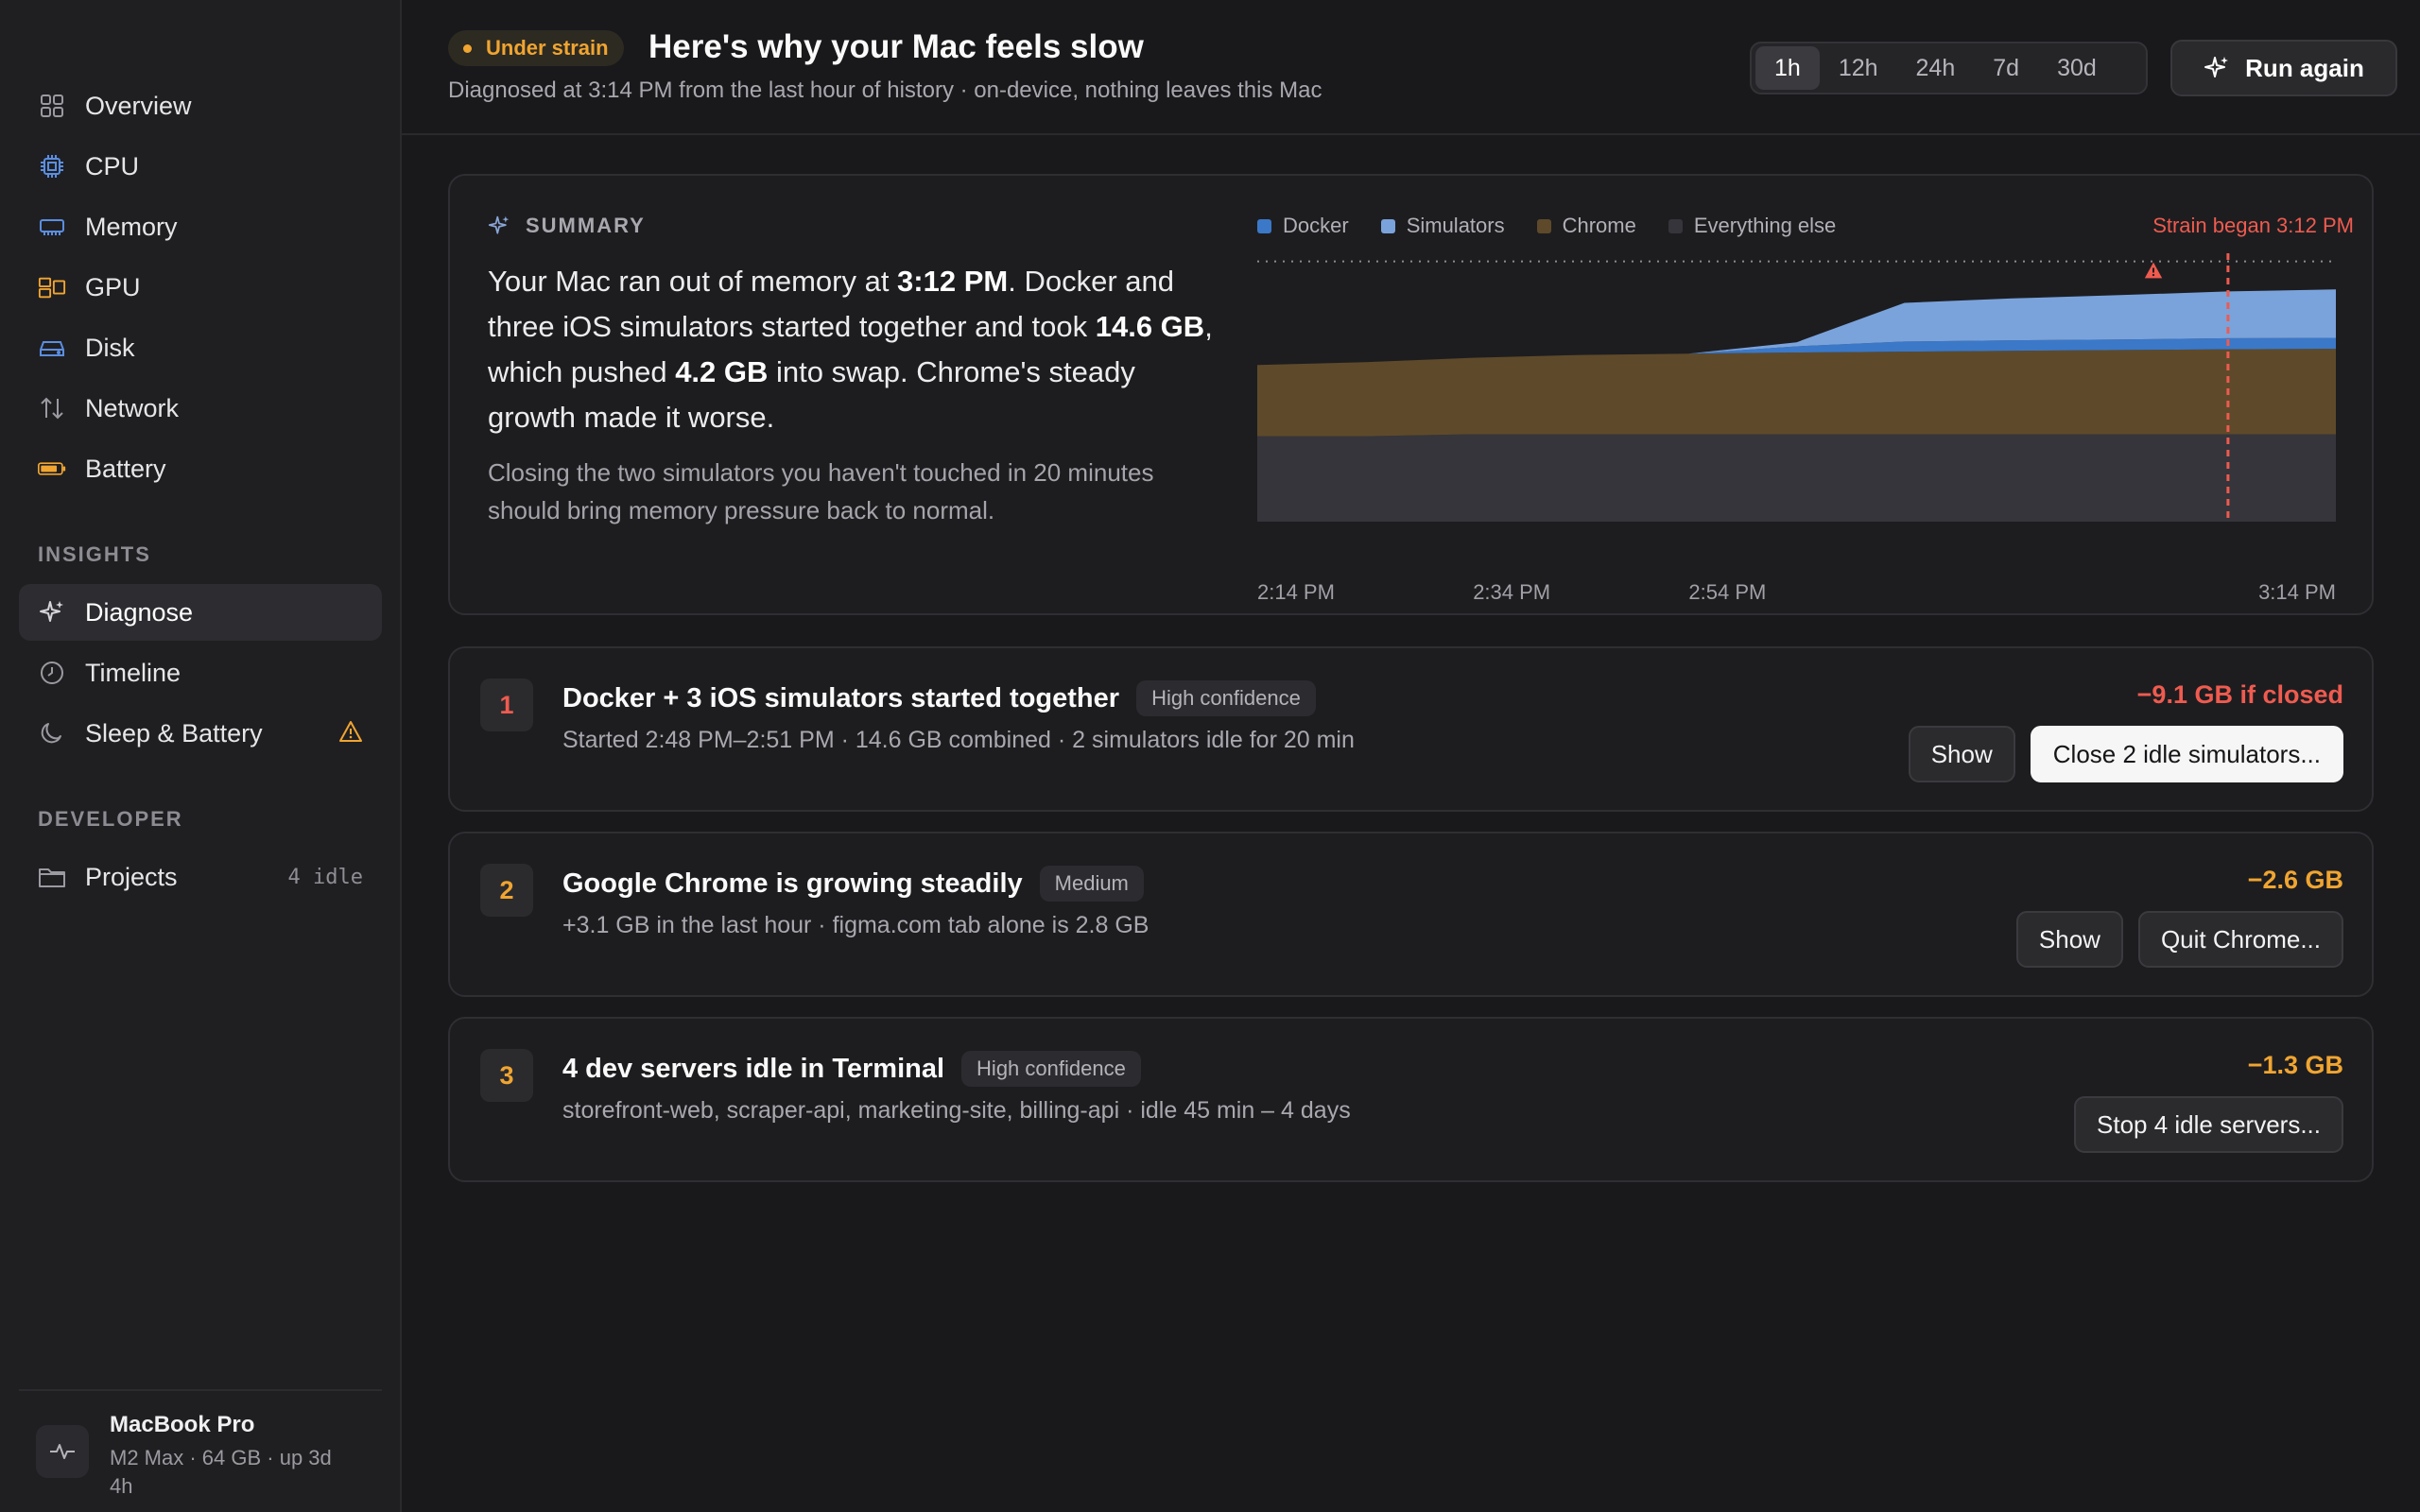 The image size is (2420, 1512). Describe the element at coordinates (52, 227) in the screenshot. I see `memory-icon` at that location.